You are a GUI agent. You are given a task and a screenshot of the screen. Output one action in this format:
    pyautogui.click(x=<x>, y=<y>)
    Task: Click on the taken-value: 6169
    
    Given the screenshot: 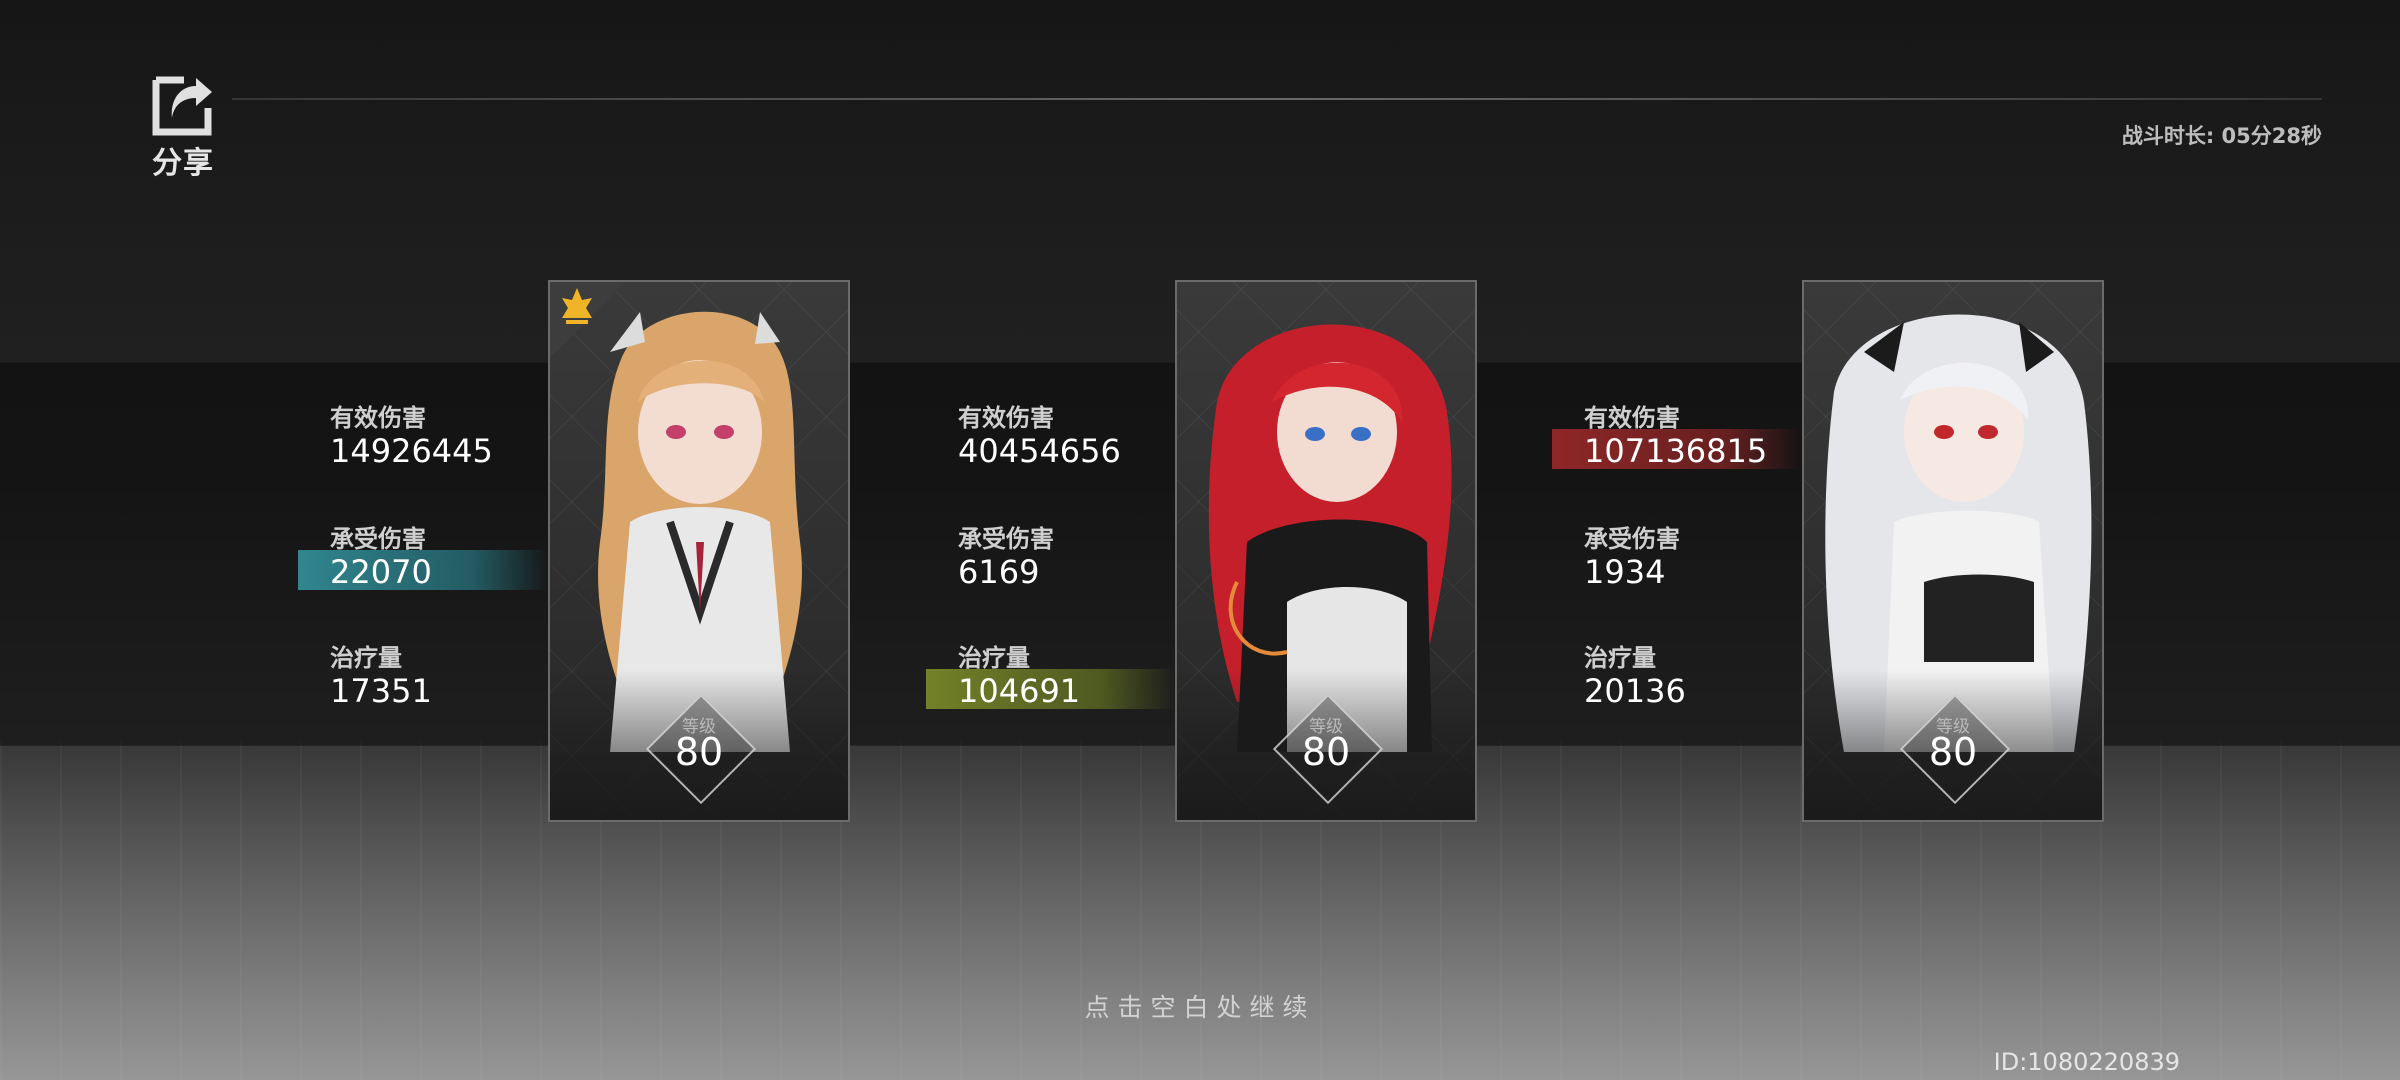 What is the action you would take?
    pyautogui.click(x=999, y=572)
    